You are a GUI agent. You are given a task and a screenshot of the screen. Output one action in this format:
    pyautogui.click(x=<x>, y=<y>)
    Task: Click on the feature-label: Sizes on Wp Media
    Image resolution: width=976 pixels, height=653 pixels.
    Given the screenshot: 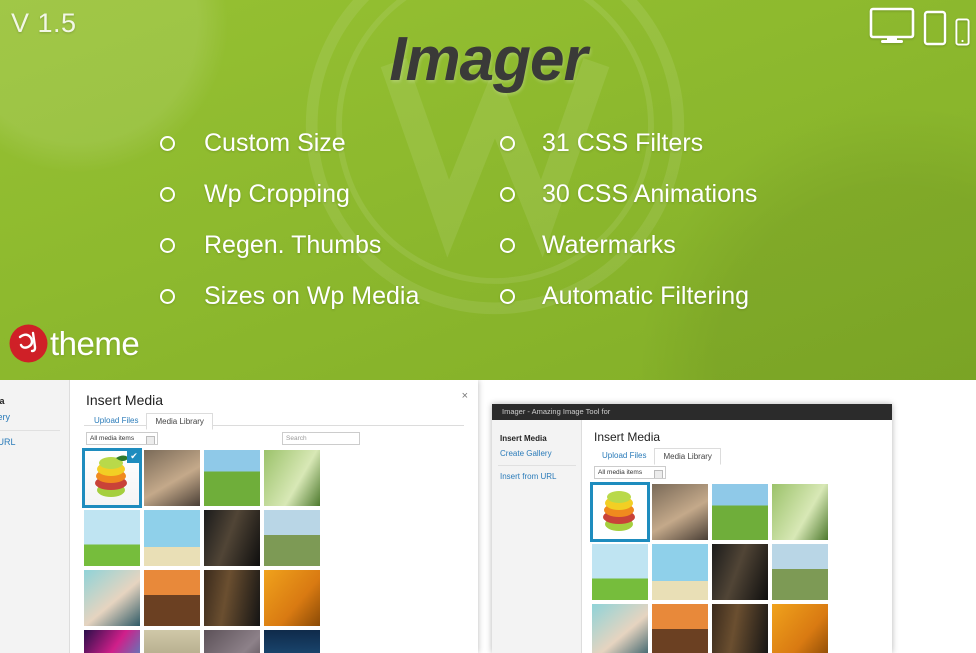 What is the action you would take?
    pyautogui.click(x=312, y=296)
    